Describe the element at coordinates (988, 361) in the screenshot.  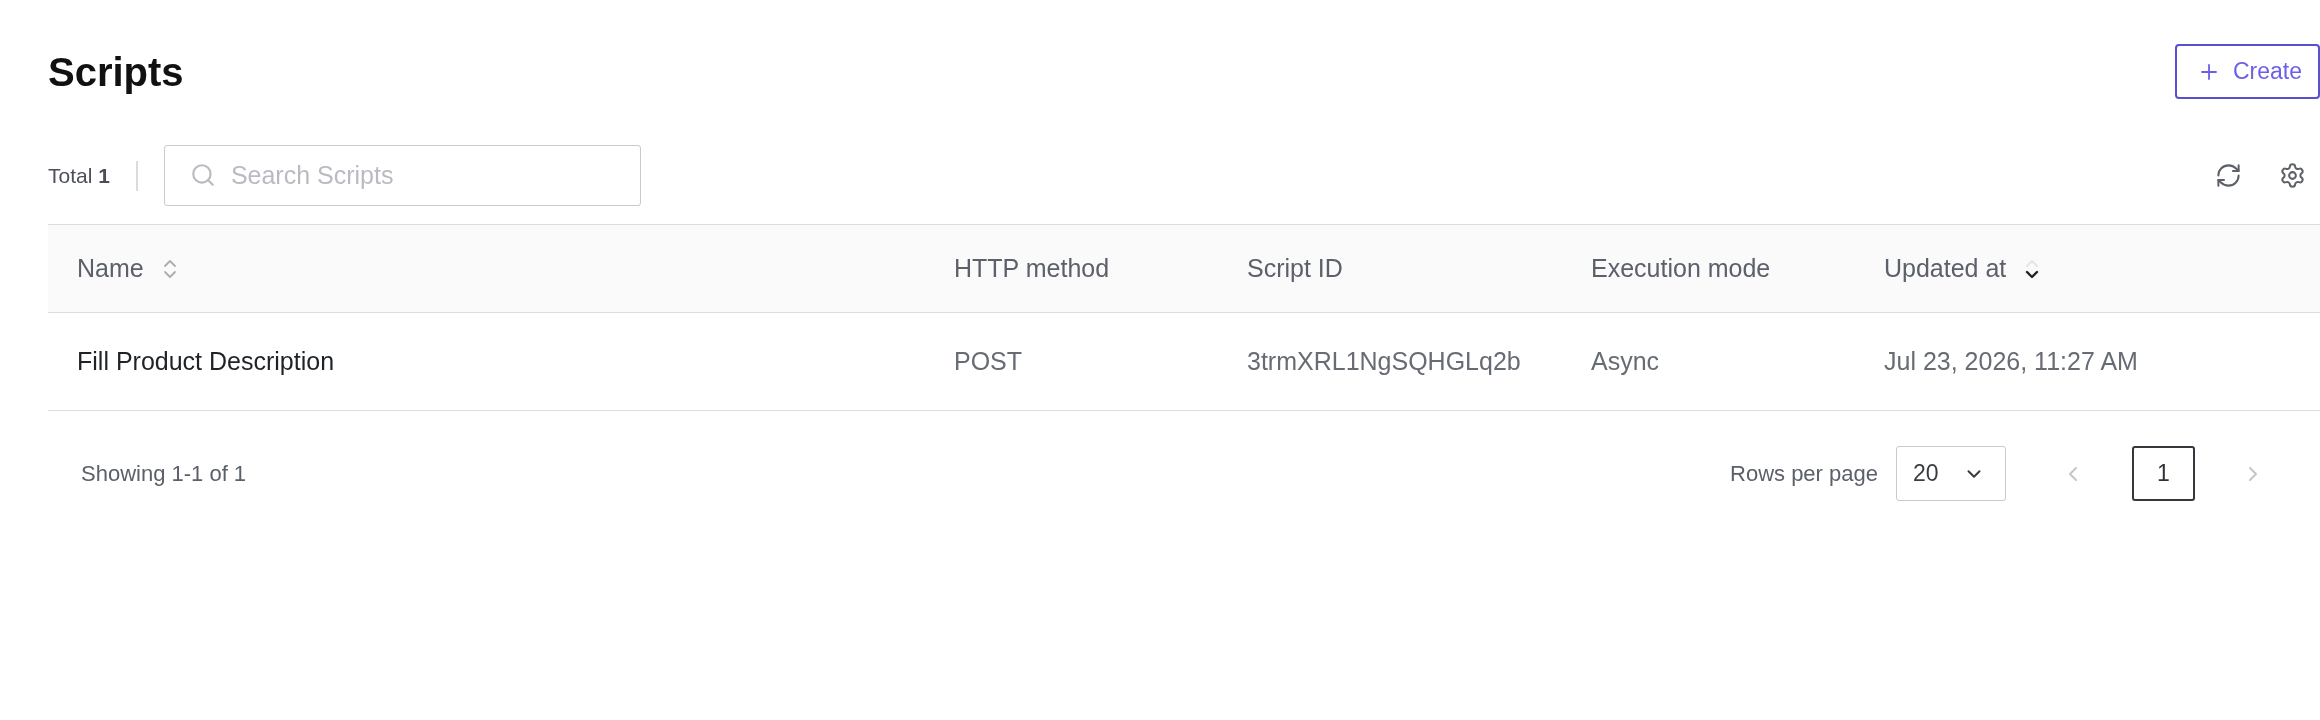
I see `http-method: POST` at that location.